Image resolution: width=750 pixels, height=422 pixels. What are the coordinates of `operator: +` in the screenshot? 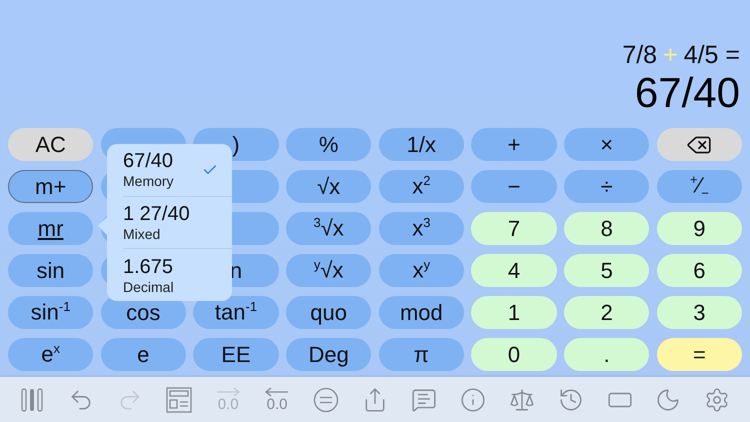 It's located at (670, 55).